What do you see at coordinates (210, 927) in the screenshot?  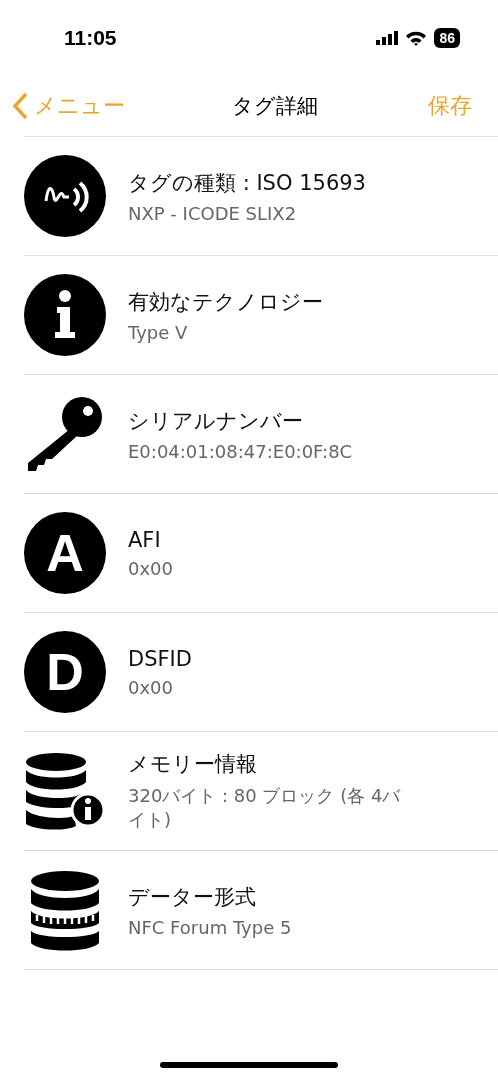 I see `row-value: NFC Forum Type 5` at bounding box center [210, 927].